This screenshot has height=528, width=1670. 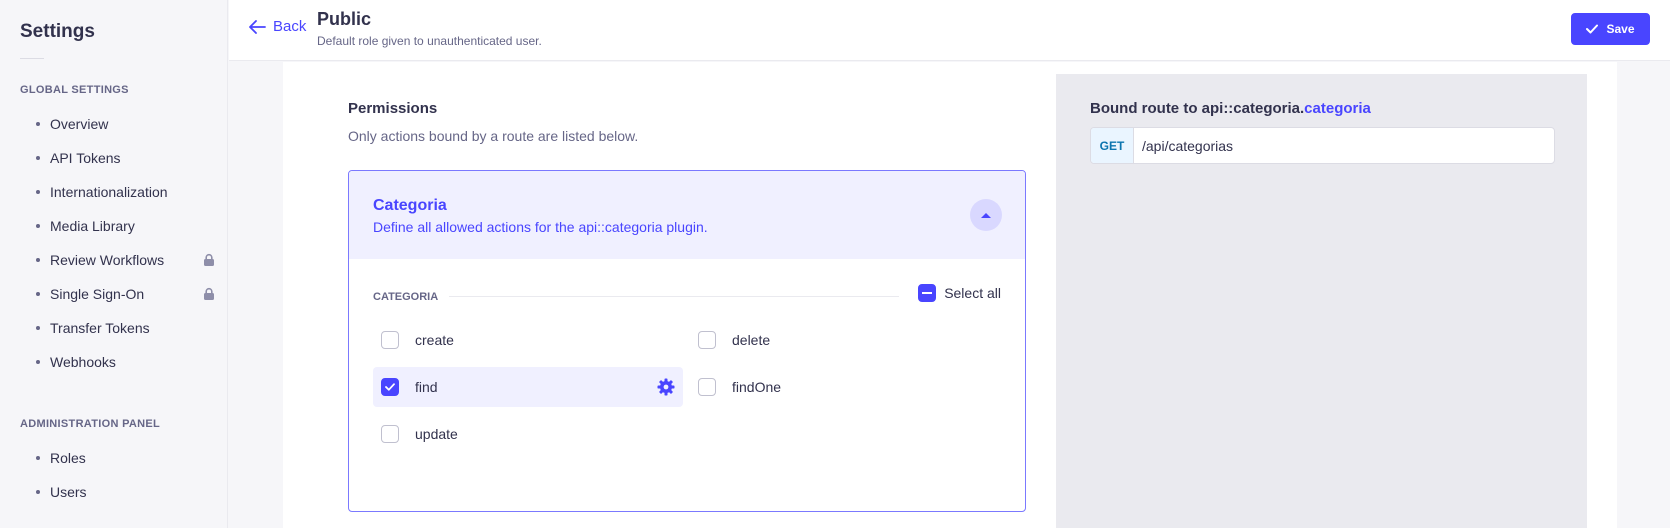 What do you see at coordinates (410, 205) in the screenshot?
I see `accordion-title: Categoria` at bounding box center [410, 205].